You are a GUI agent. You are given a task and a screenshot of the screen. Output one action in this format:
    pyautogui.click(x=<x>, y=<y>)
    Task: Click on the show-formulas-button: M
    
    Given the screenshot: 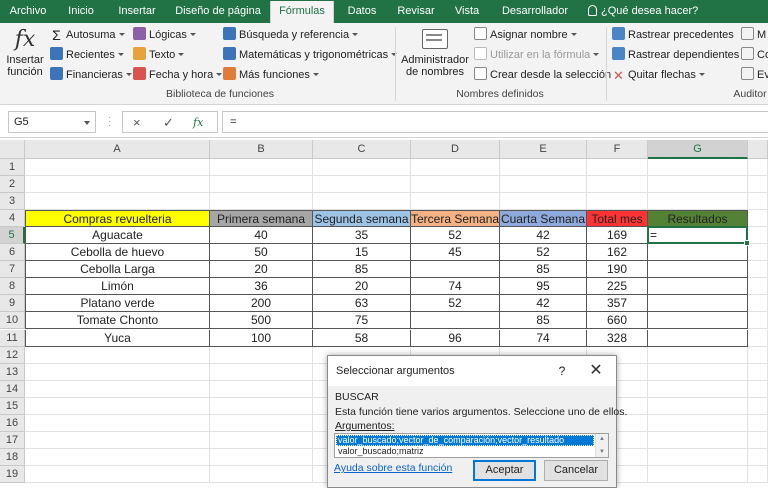 What is the action you would take?
    pyautogui.click(x=753, y=35)
    